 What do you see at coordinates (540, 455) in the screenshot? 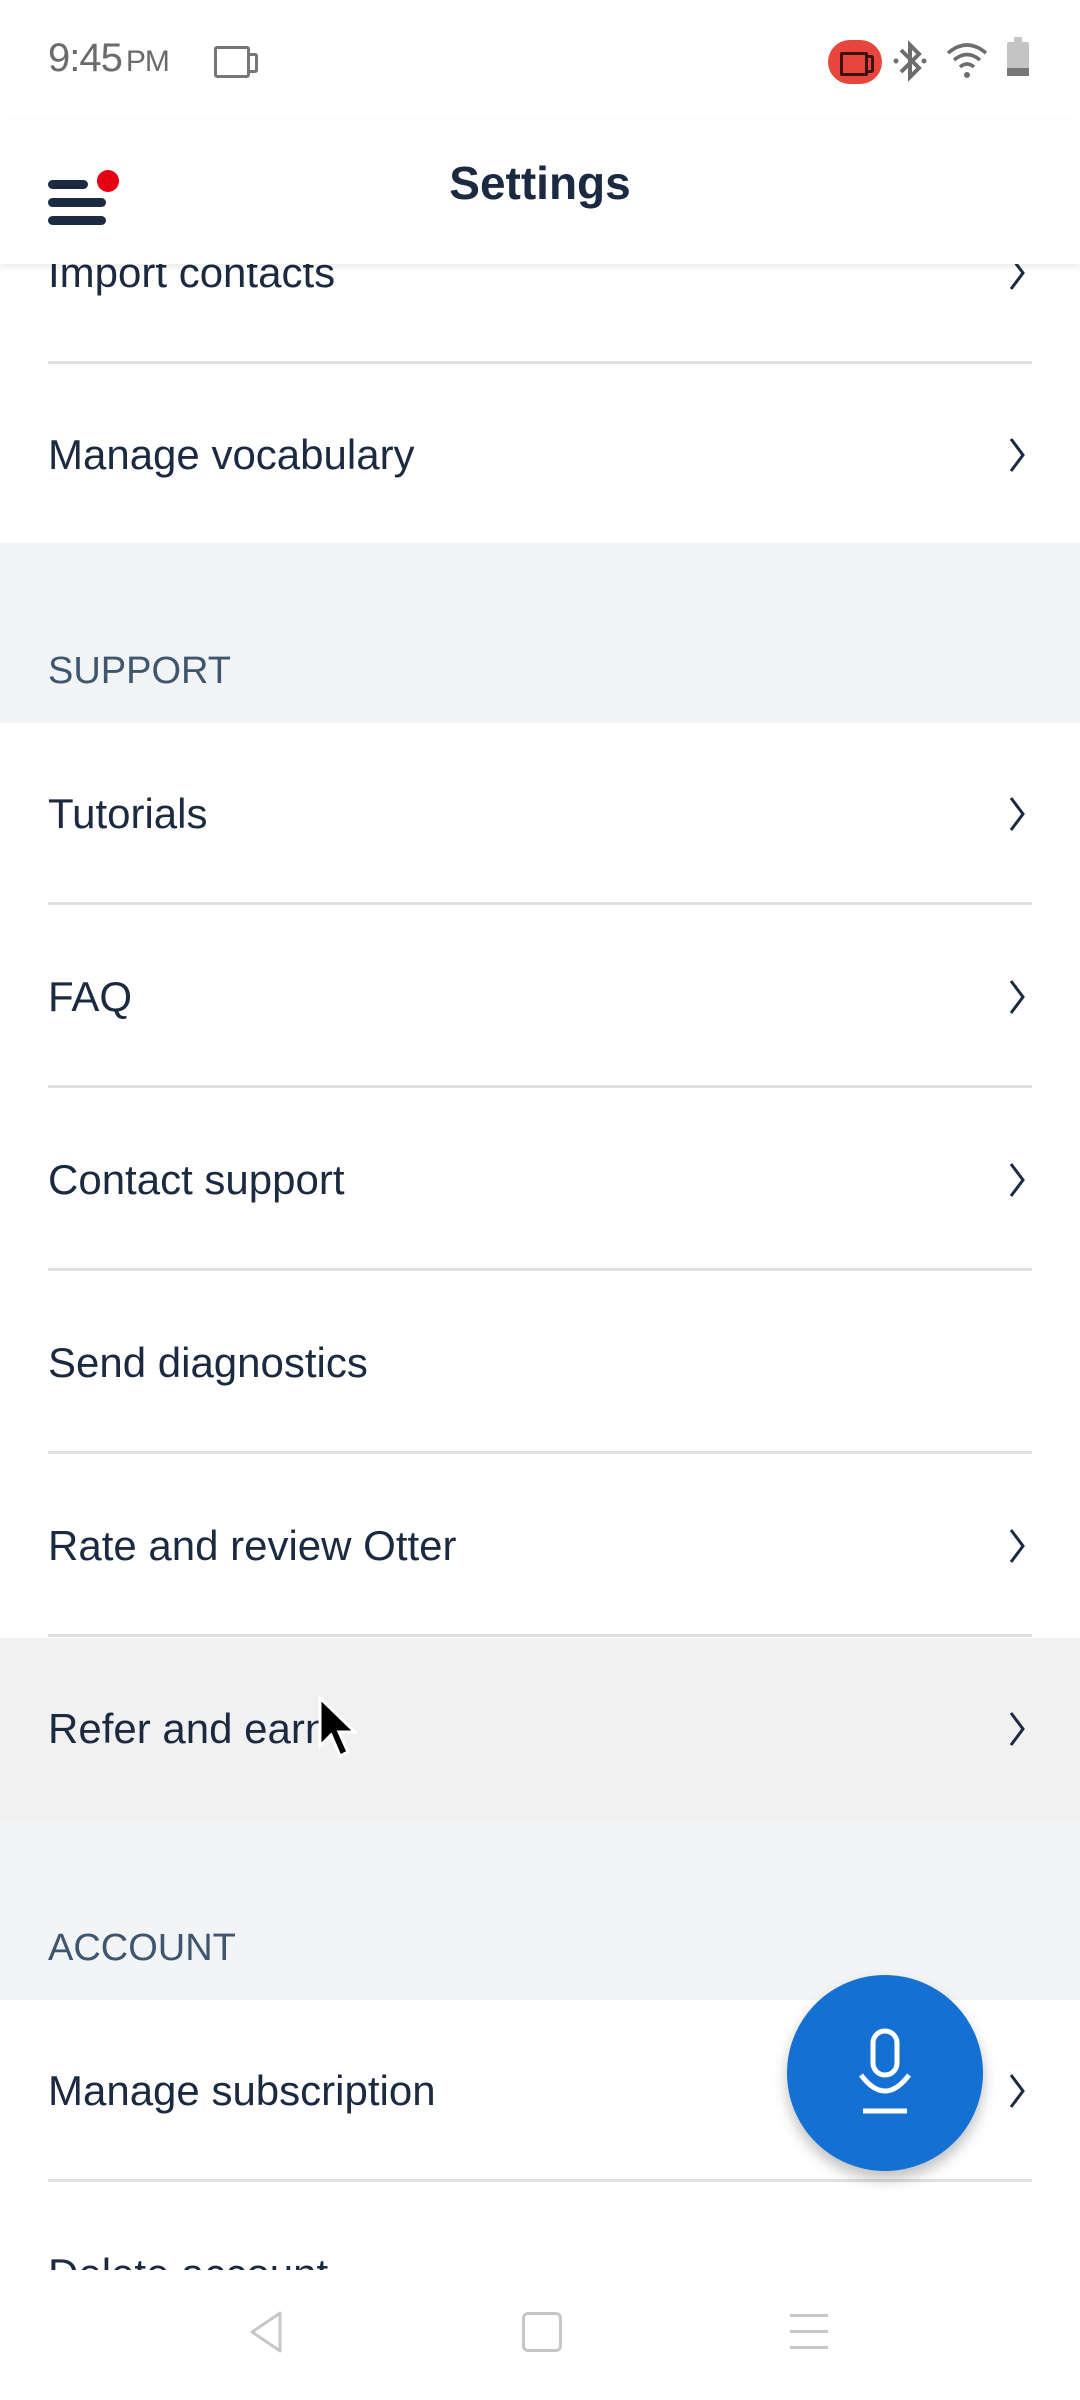
I see `list-item-manage-vocabulary: Manage vocabulary` at bounding box center [540, 455].